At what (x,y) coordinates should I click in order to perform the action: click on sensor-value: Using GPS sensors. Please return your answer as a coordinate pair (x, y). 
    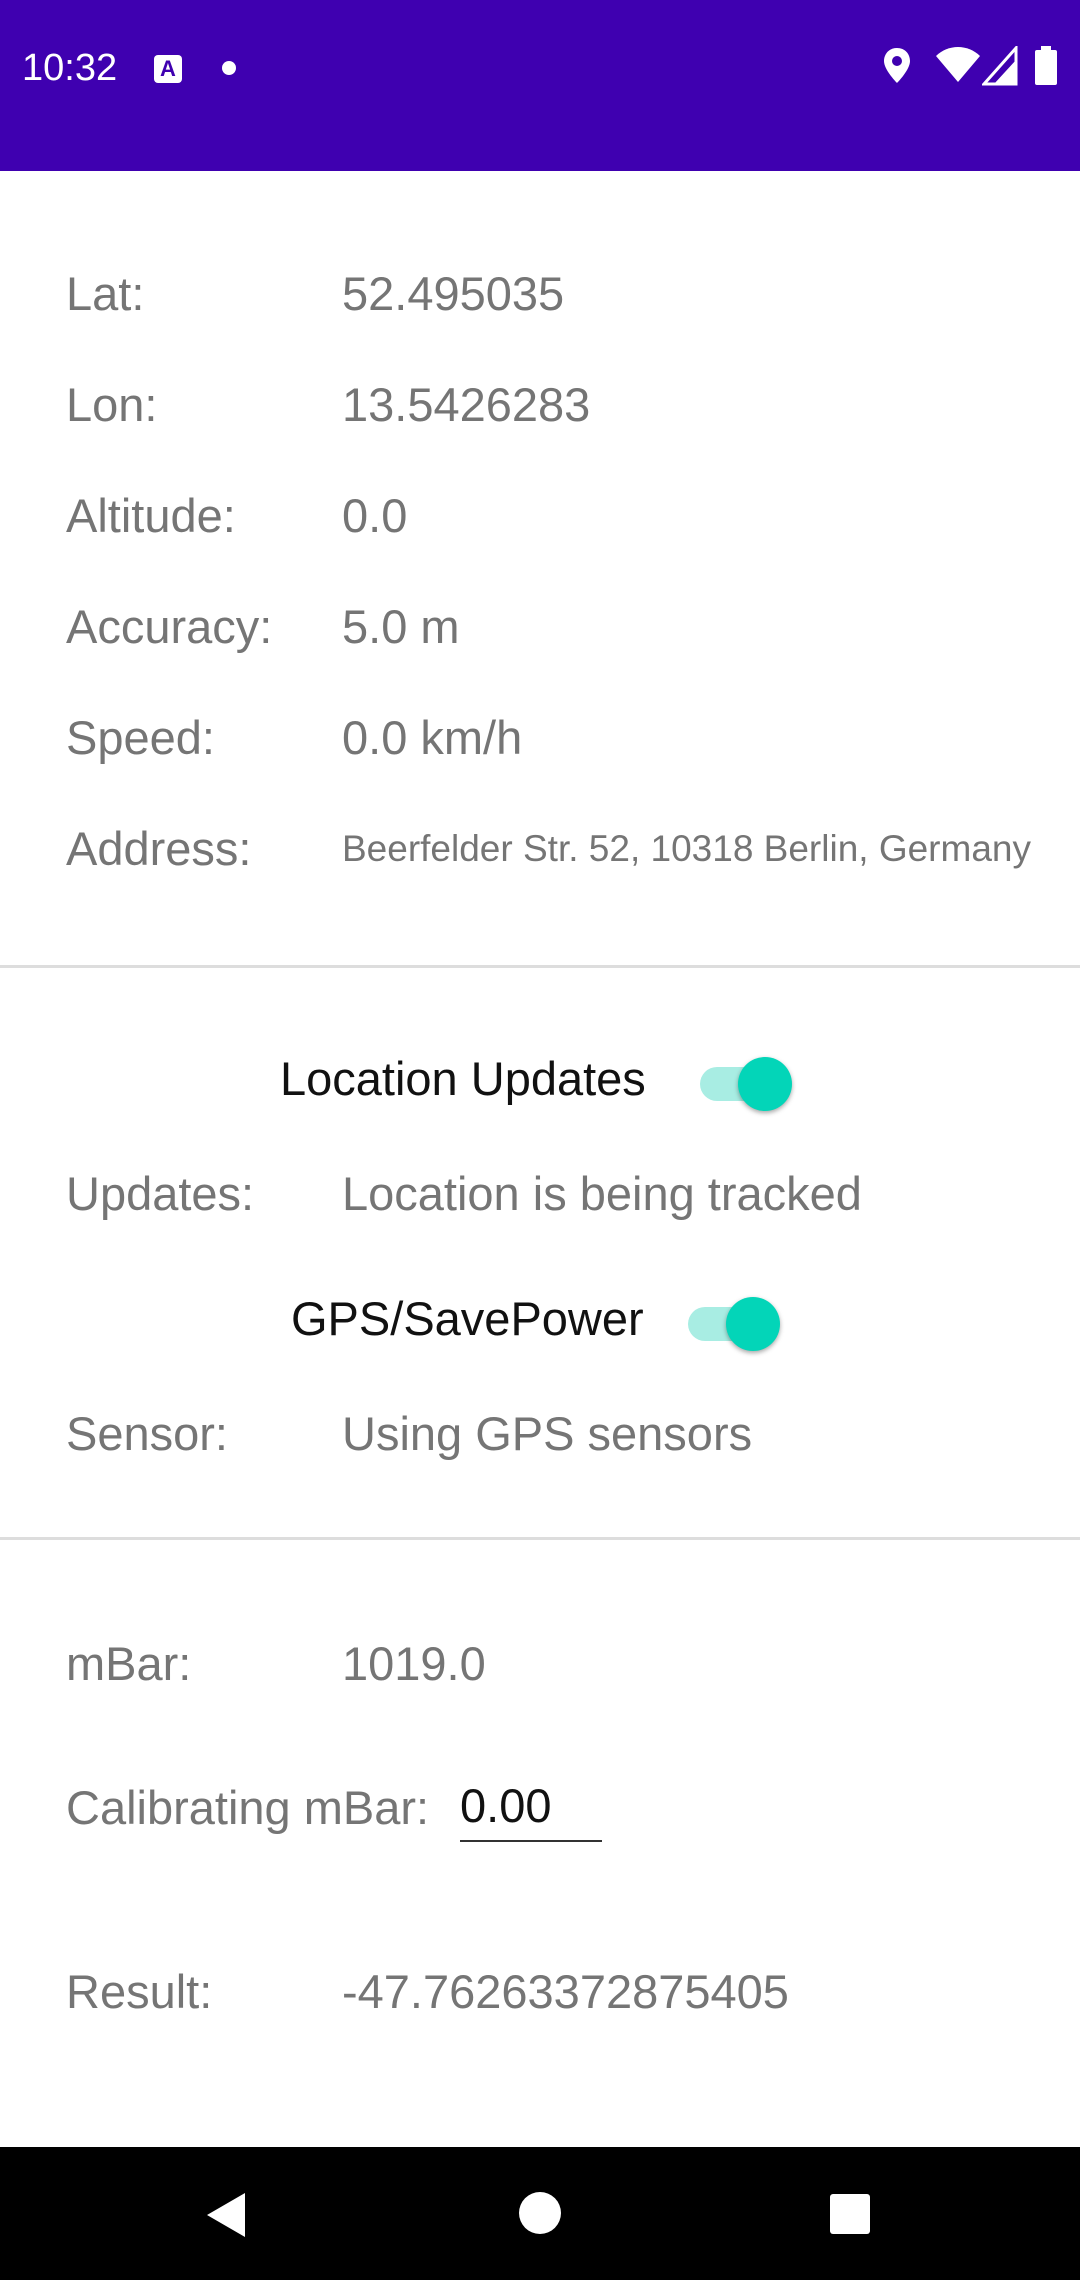
    Looking at the image, I should click on (547, 1433).